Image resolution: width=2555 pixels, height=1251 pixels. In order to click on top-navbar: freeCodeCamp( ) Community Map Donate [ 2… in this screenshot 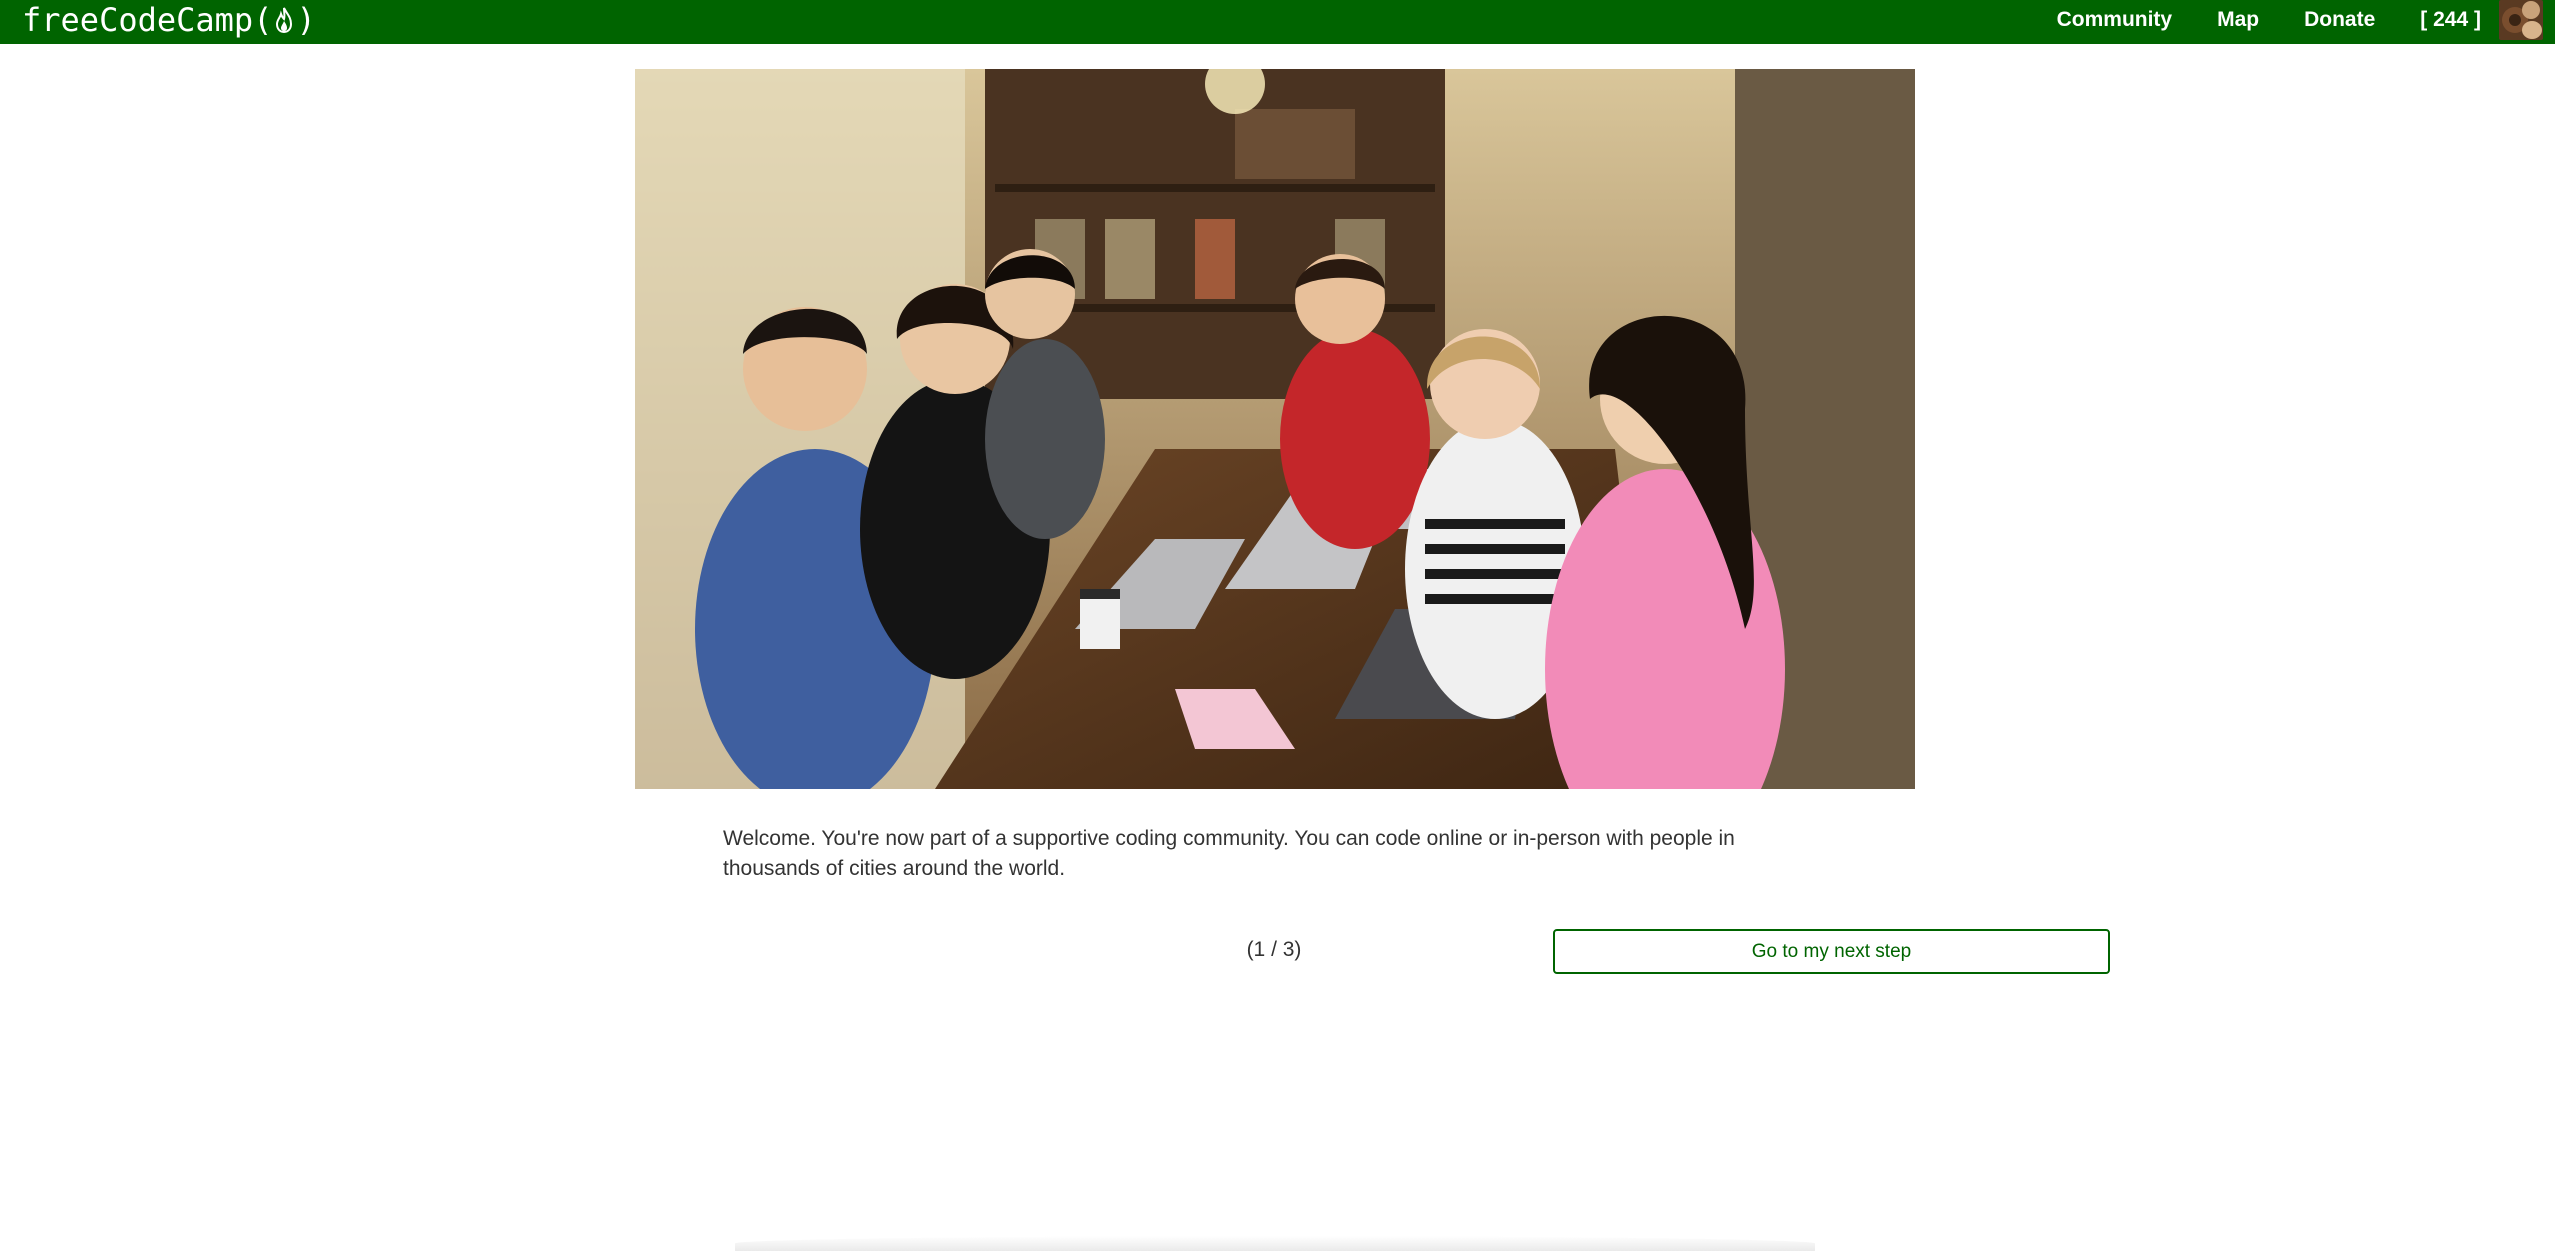, I will do `click(1277, 22)`.